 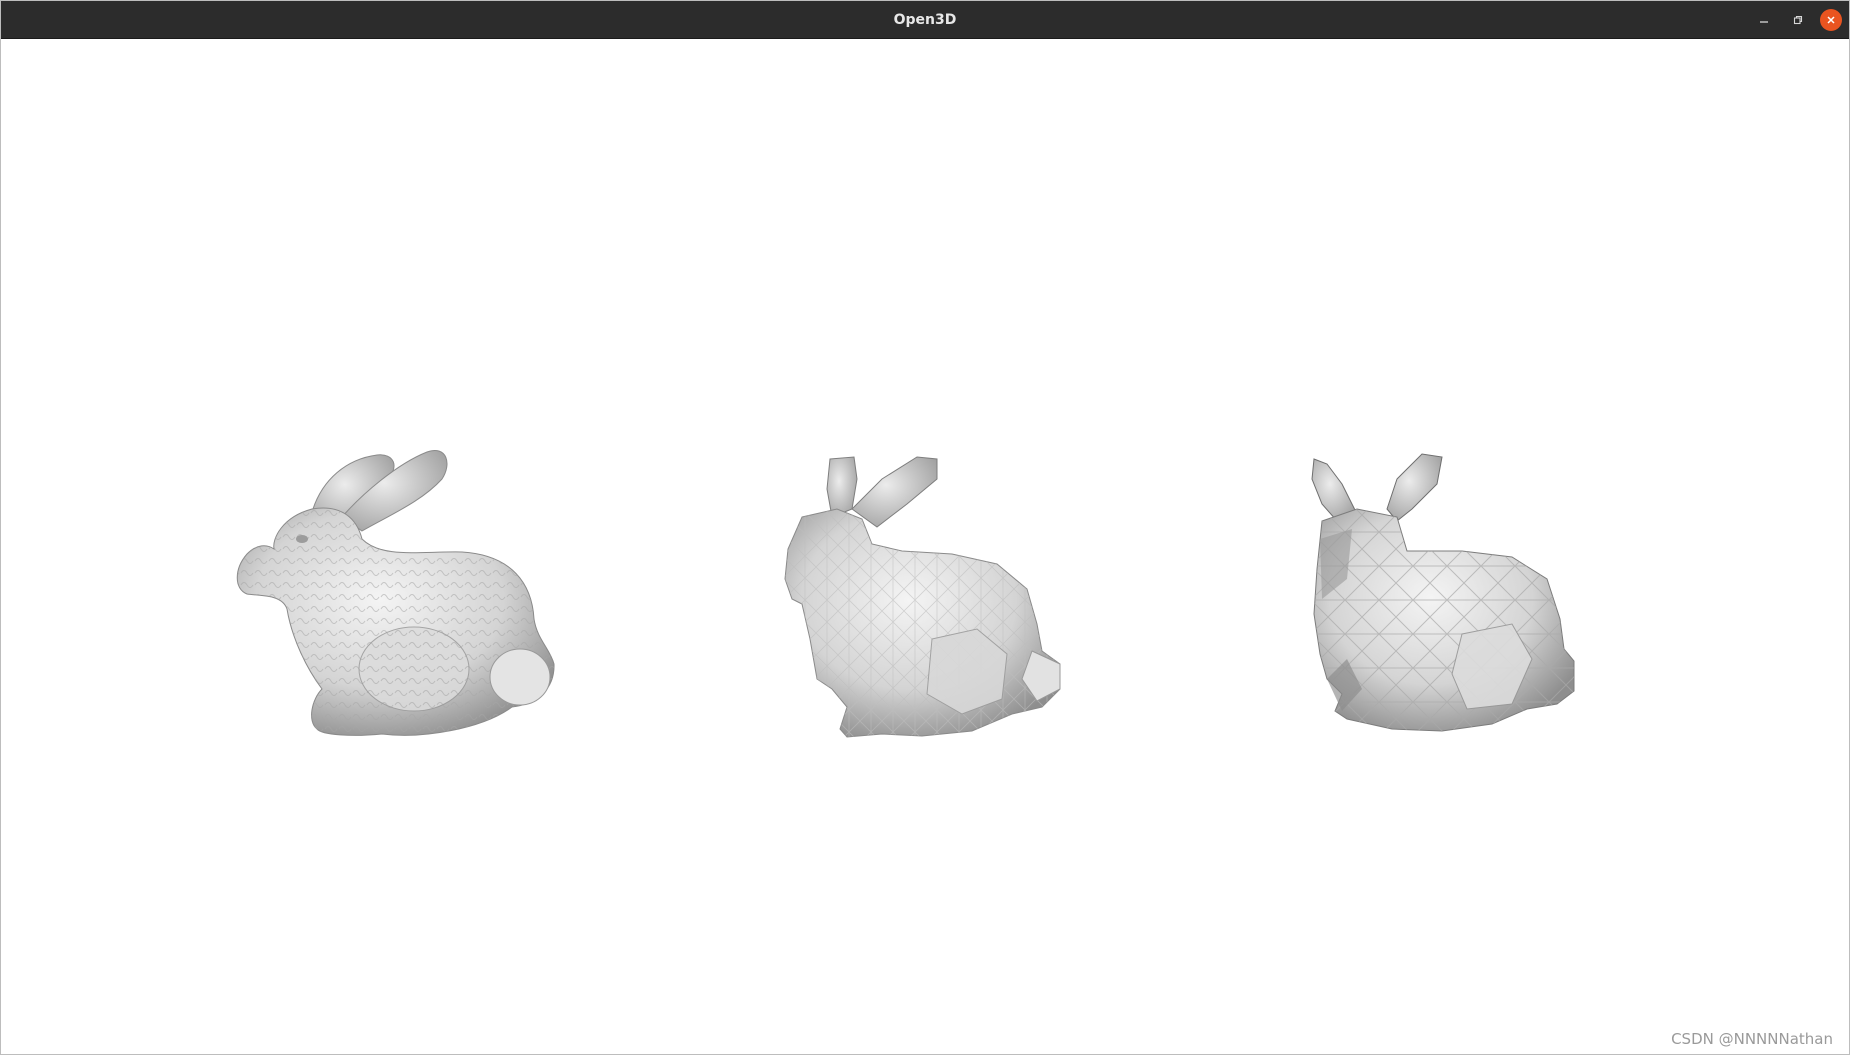 I want to click on minimize-icon, so click(x=1764, y=22).